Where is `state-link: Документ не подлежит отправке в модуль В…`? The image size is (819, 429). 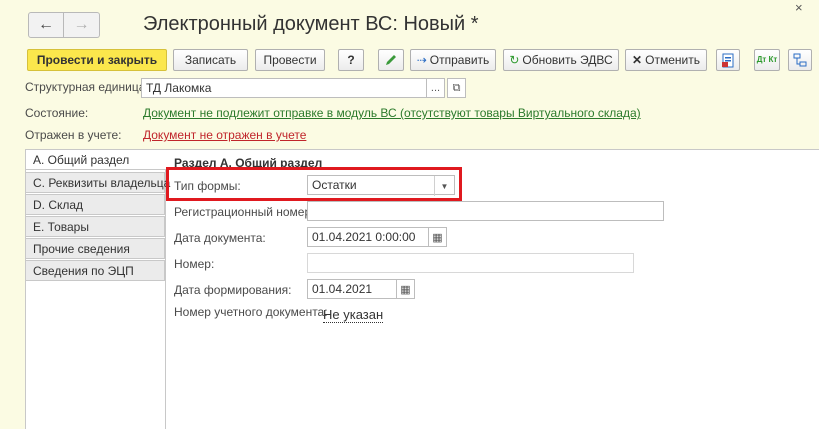 state-link: Документ не подлежит отправке в модуль В… is located at coordinates (392, 113).